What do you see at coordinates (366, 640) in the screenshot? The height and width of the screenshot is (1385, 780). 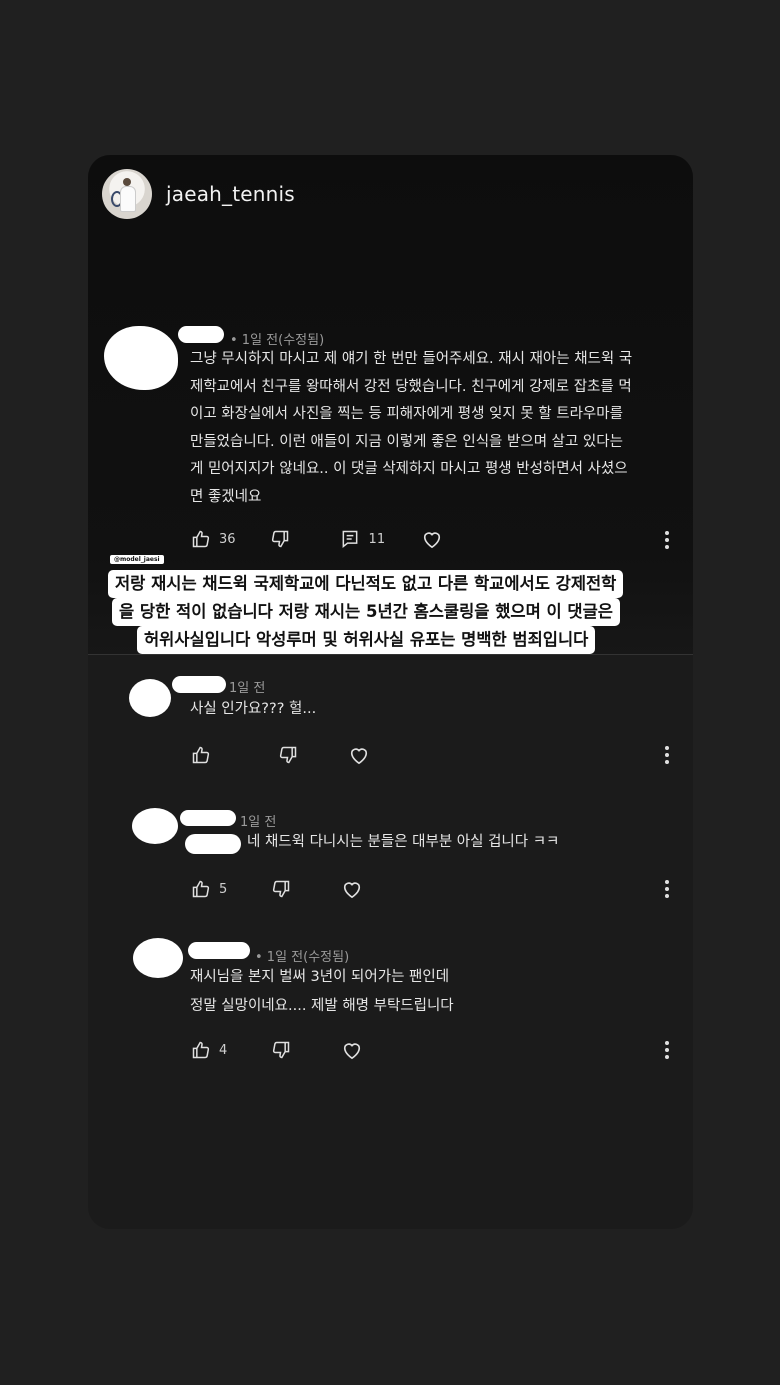 I see `caption-line-3: 허위사실입니다 악성루머 및 허위사실 유포는 명백한 범죄입니다` at bounding box center [366, 640].